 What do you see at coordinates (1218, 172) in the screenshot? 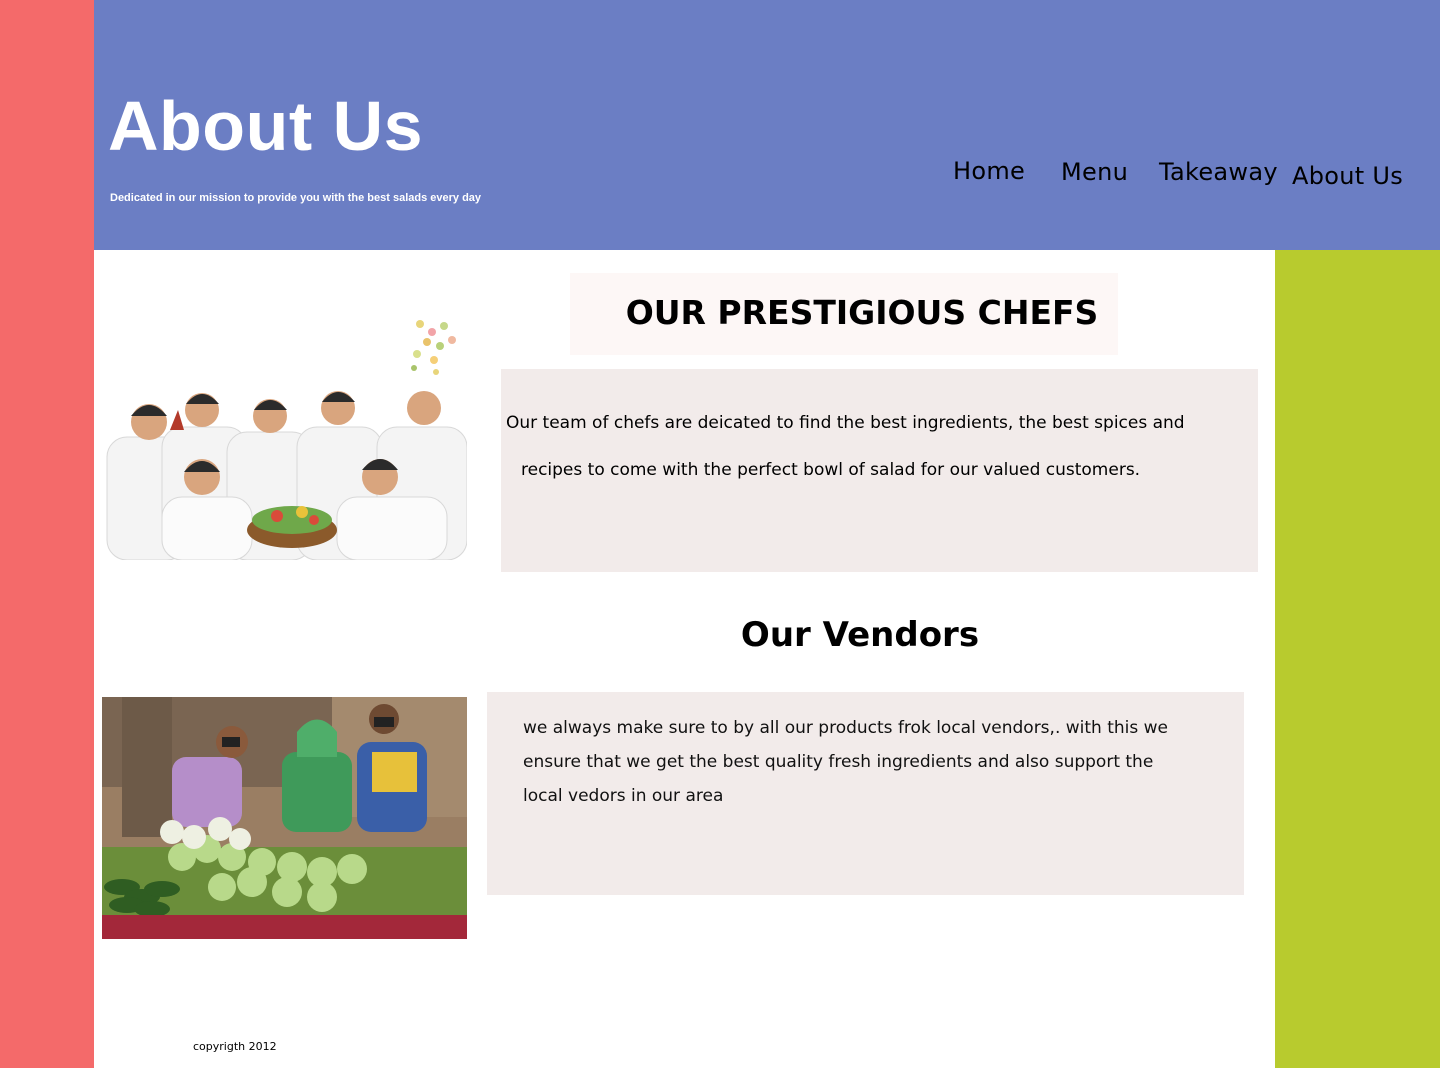
I see `nav-takeaway-link: Takeaway` at bounding box center [1218, 172].